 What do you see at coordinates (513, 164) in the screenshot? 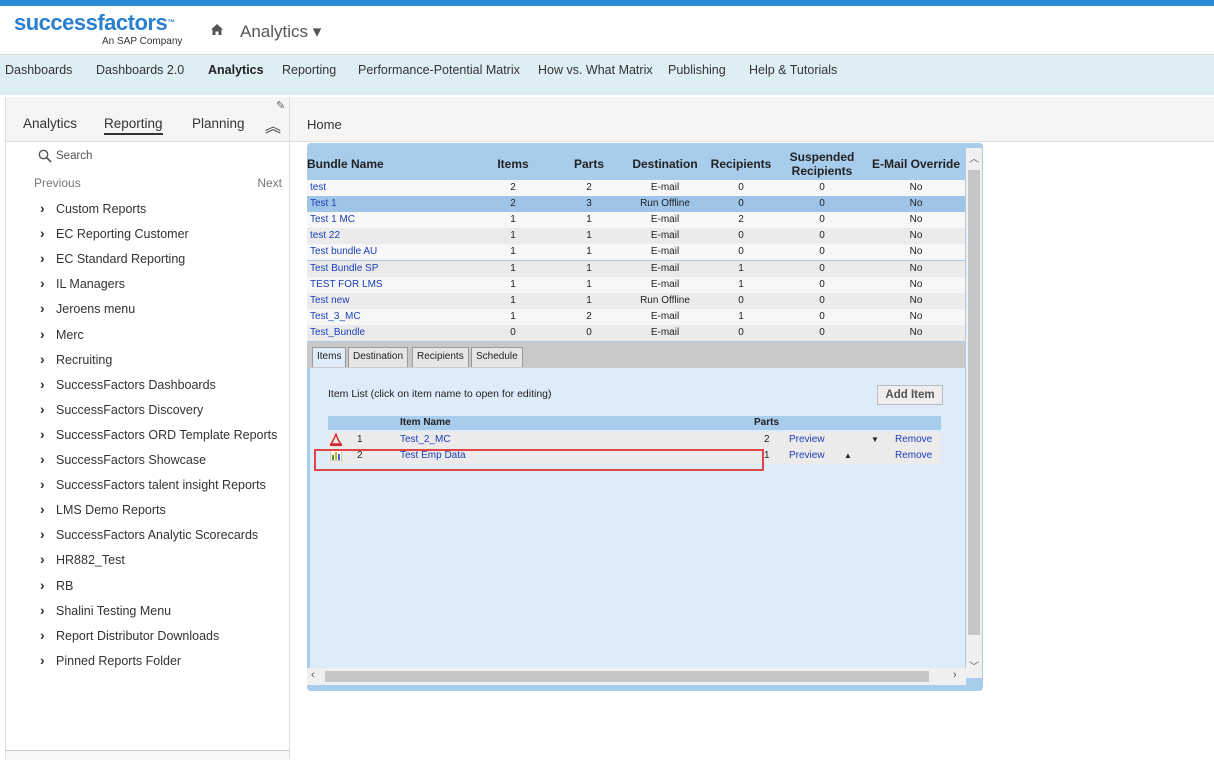
I see `col-items: Items` at bounding box center [513, 164].